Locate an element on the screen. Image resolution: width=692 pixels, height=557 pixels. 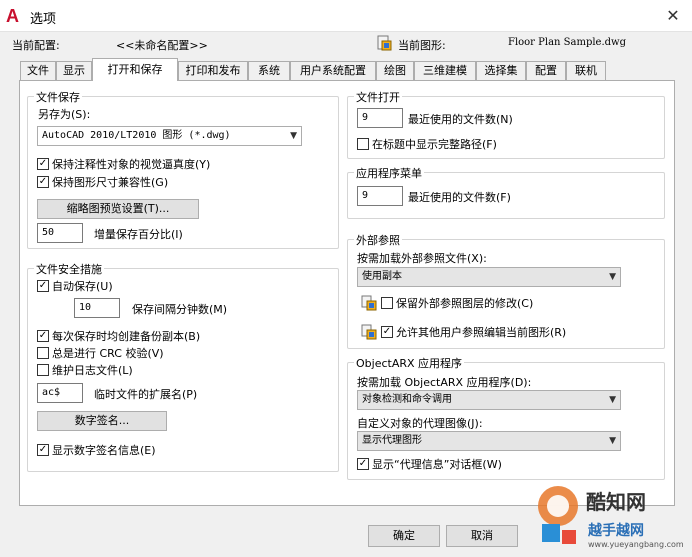
save-as-value: AutoCAD 2010/LT2010 图形 (*.dwg) is located at coordinates (136, 135).